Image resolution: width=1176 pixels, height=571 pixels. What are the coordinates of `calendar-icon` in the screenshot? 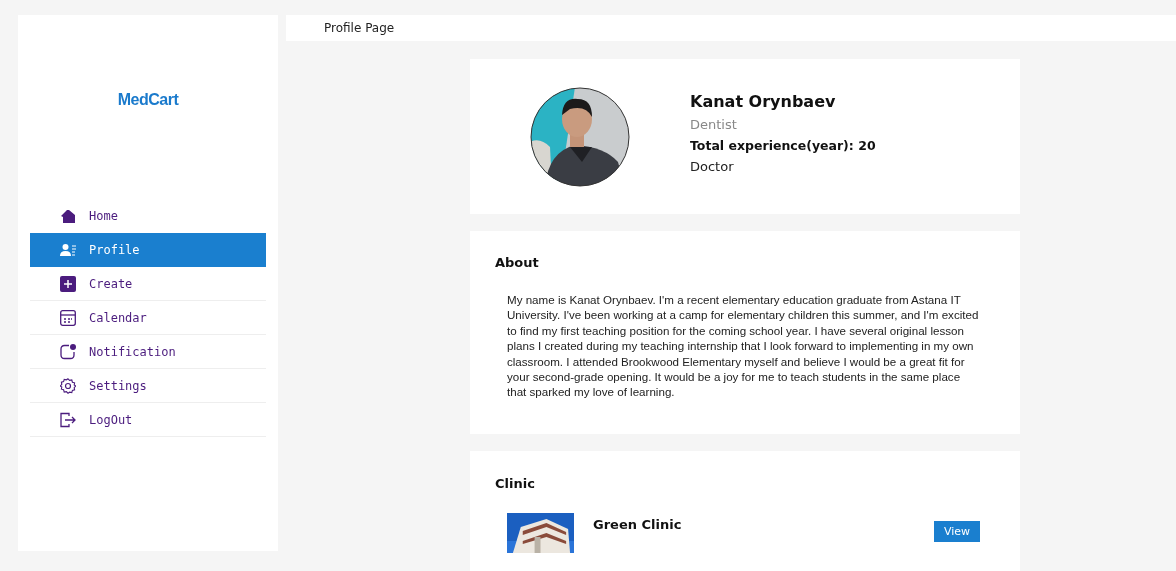 It's located at (68, 317).